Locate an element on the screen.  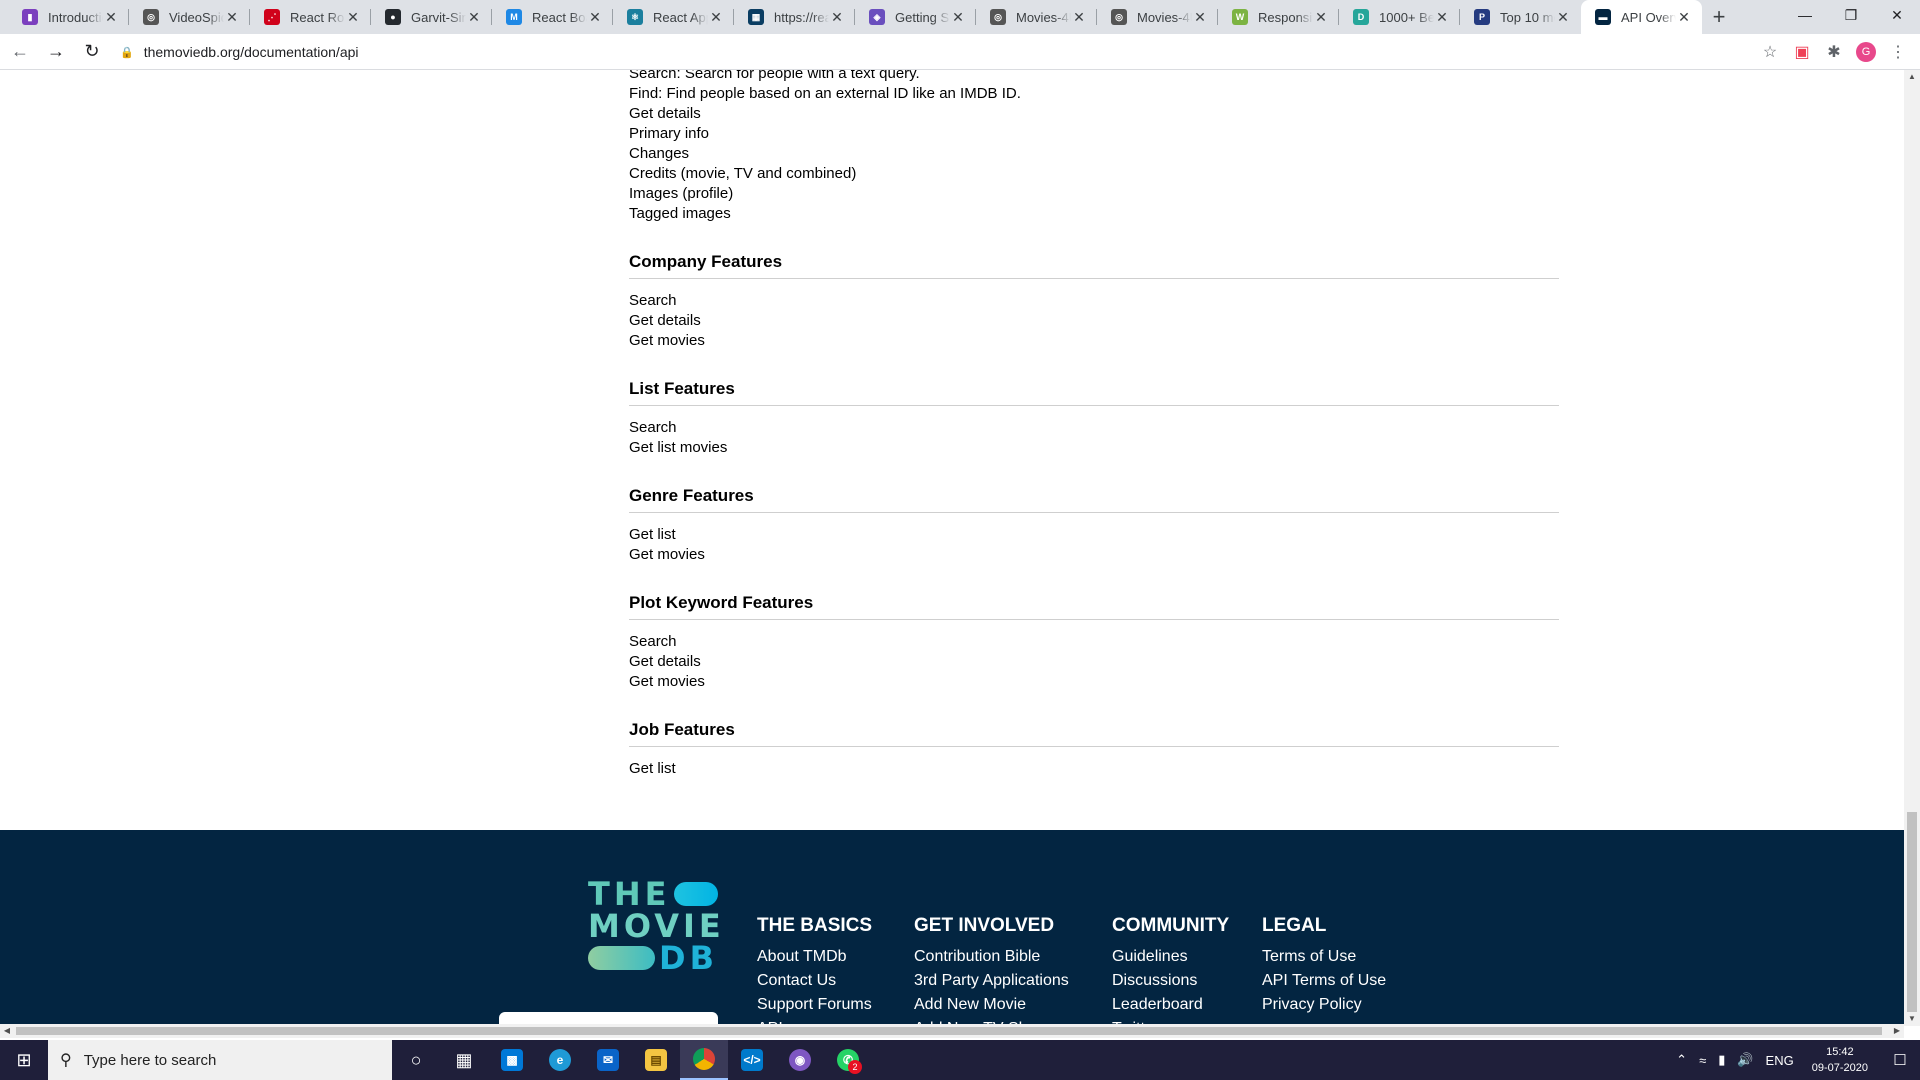
language-indicator: ENG is located at coordinates (1780, 1060).